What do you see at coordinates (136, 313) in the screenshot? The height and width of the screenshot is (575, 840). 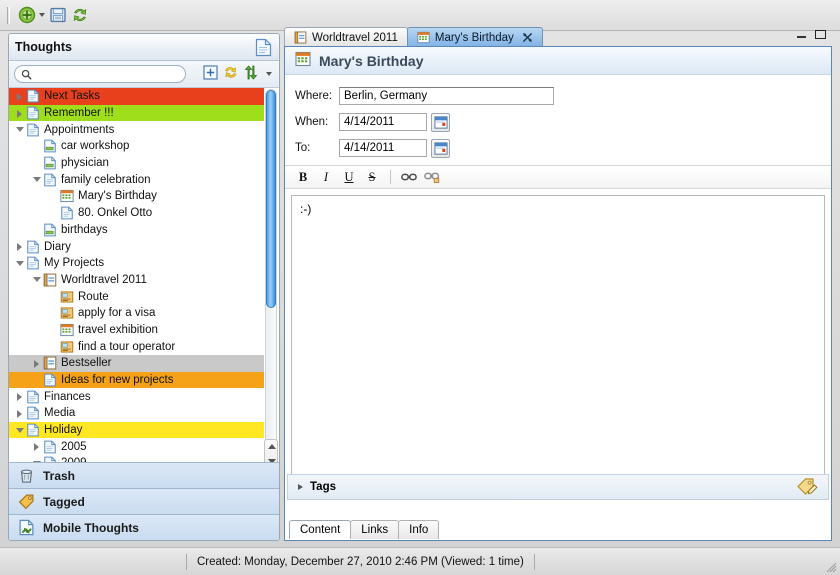 I see `tree-item-apply-for-a-visa: apply for a visa` at bounding box center [136, 313].